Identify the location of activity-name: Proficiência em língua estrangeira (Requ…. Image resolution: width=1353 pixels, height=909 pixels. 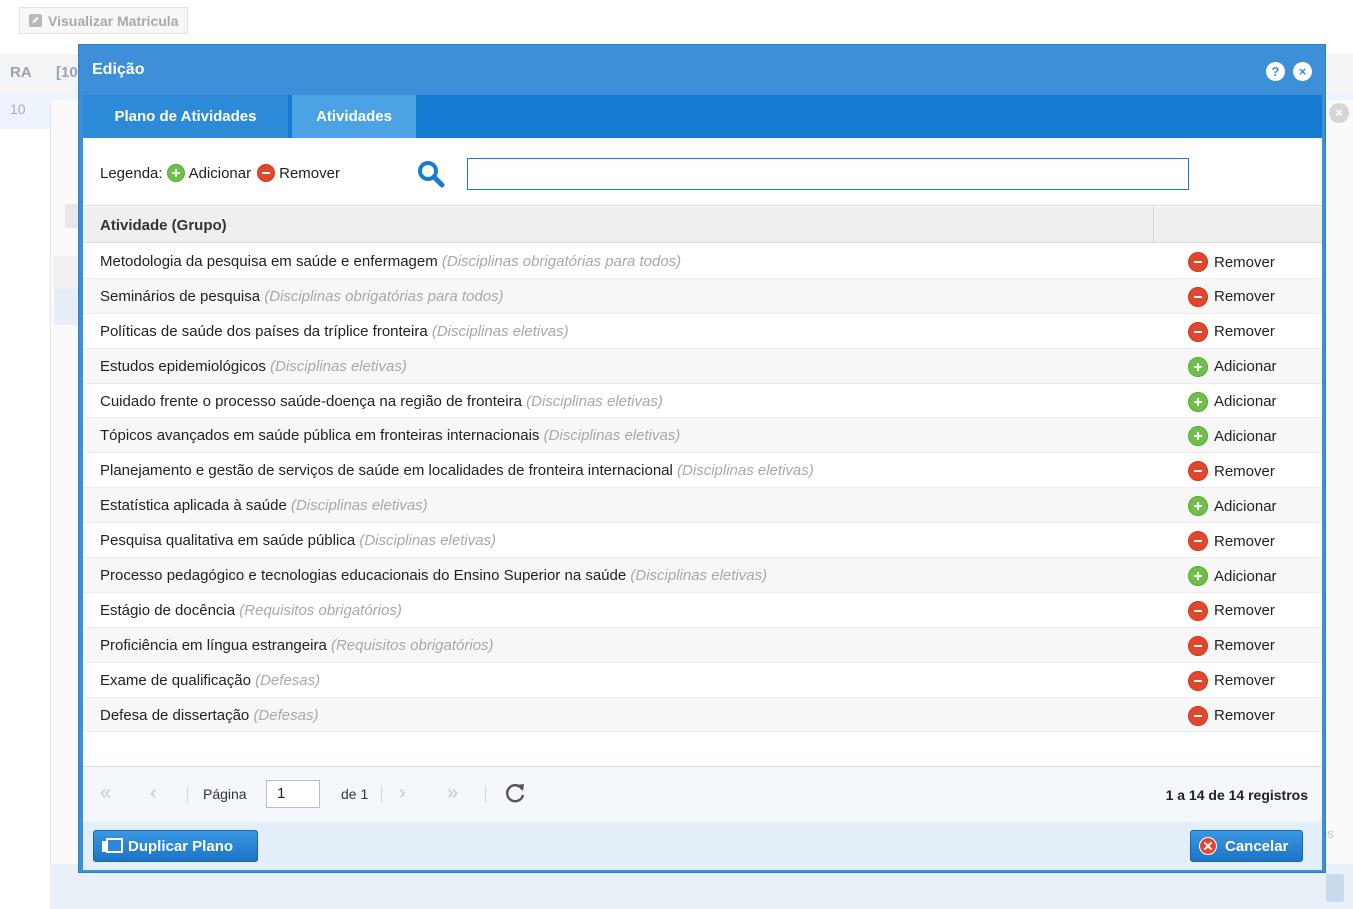
(297, 645).